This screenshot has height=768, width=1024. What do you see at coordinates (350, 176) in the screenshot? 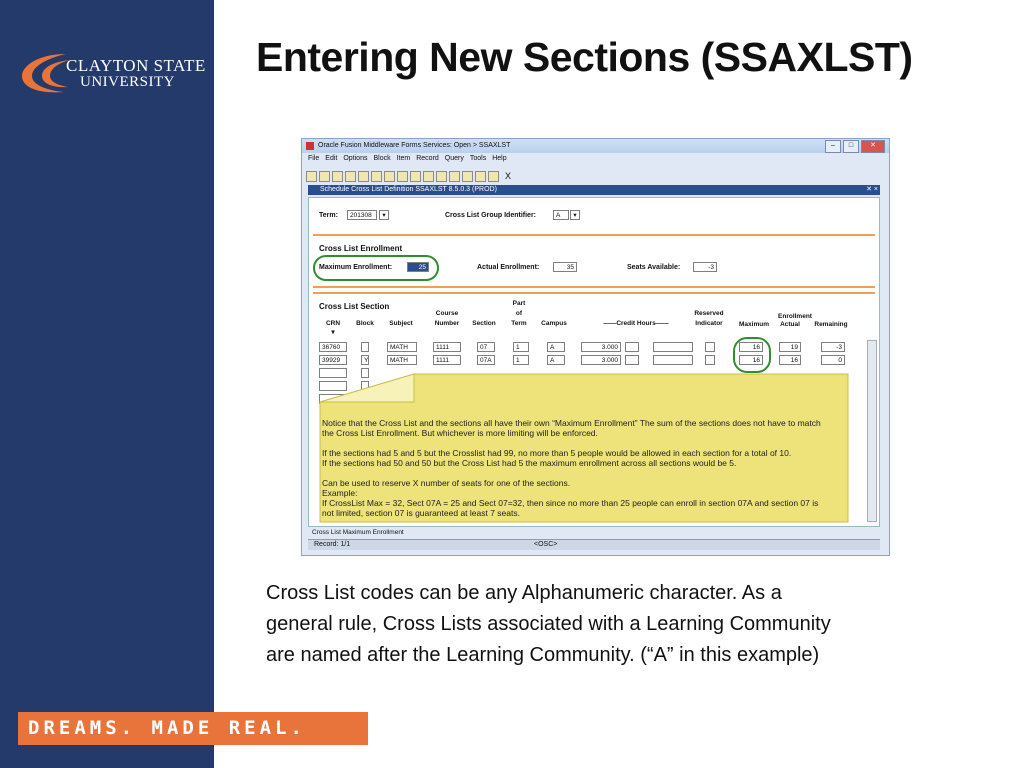
I see `exit-icon` at bounding box center [350, 176].